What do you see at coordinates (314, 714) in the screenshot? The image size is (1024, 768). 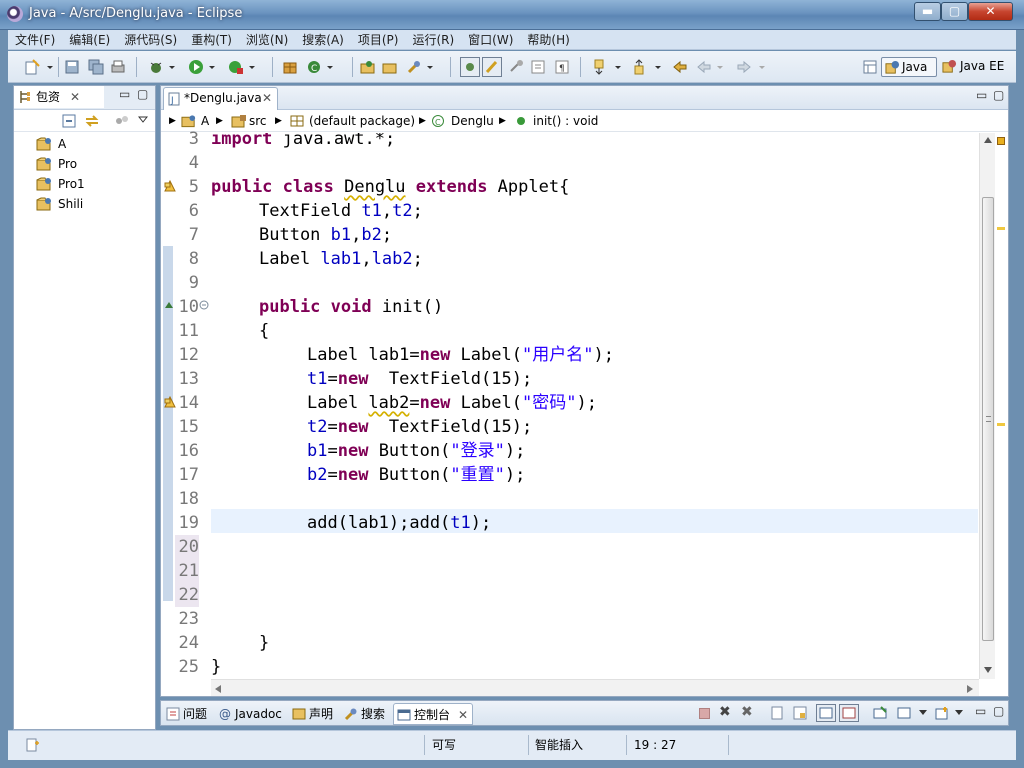 I see `tab-declaration: 声明` at bounding box center [314, 714].